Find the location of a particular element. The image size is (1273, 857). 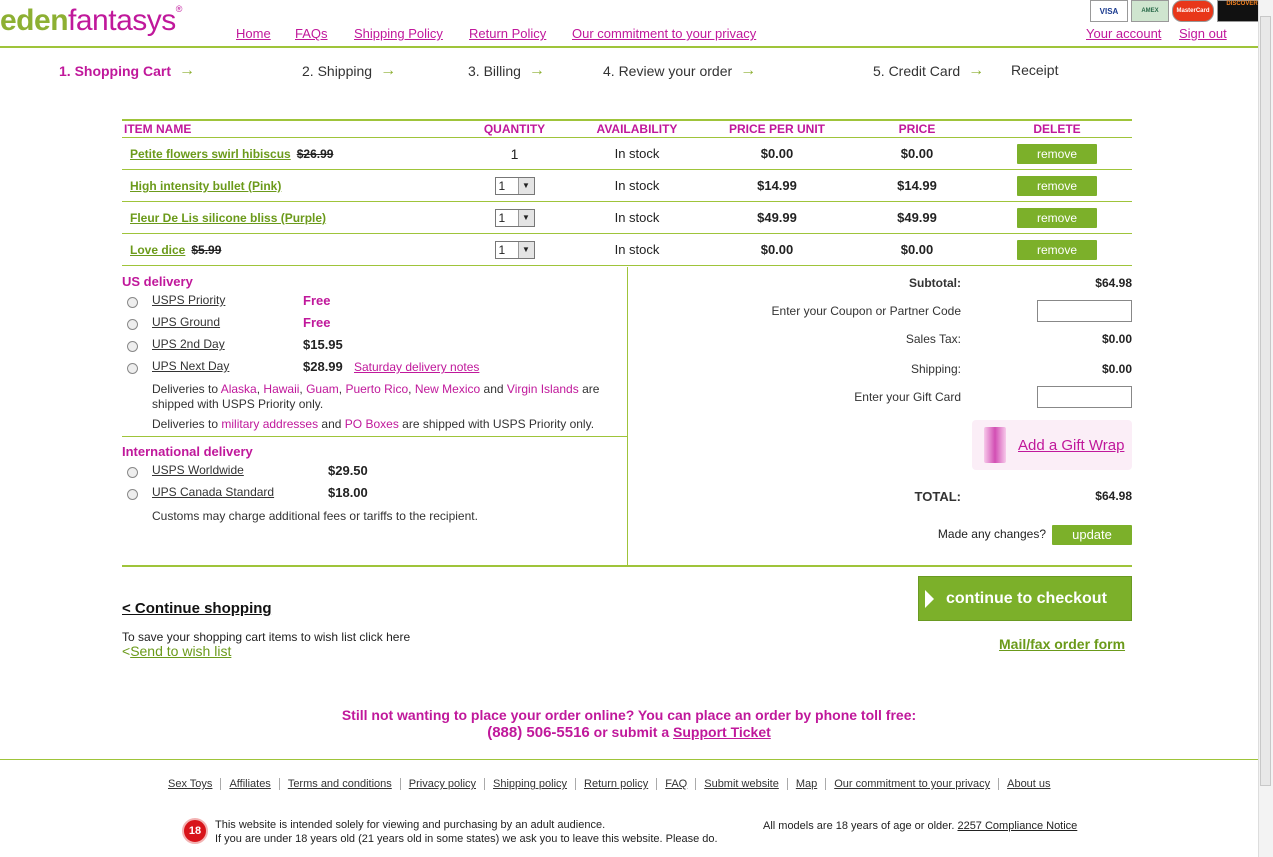

nav-faqs: FAQs is located at coordinates (311, 33).